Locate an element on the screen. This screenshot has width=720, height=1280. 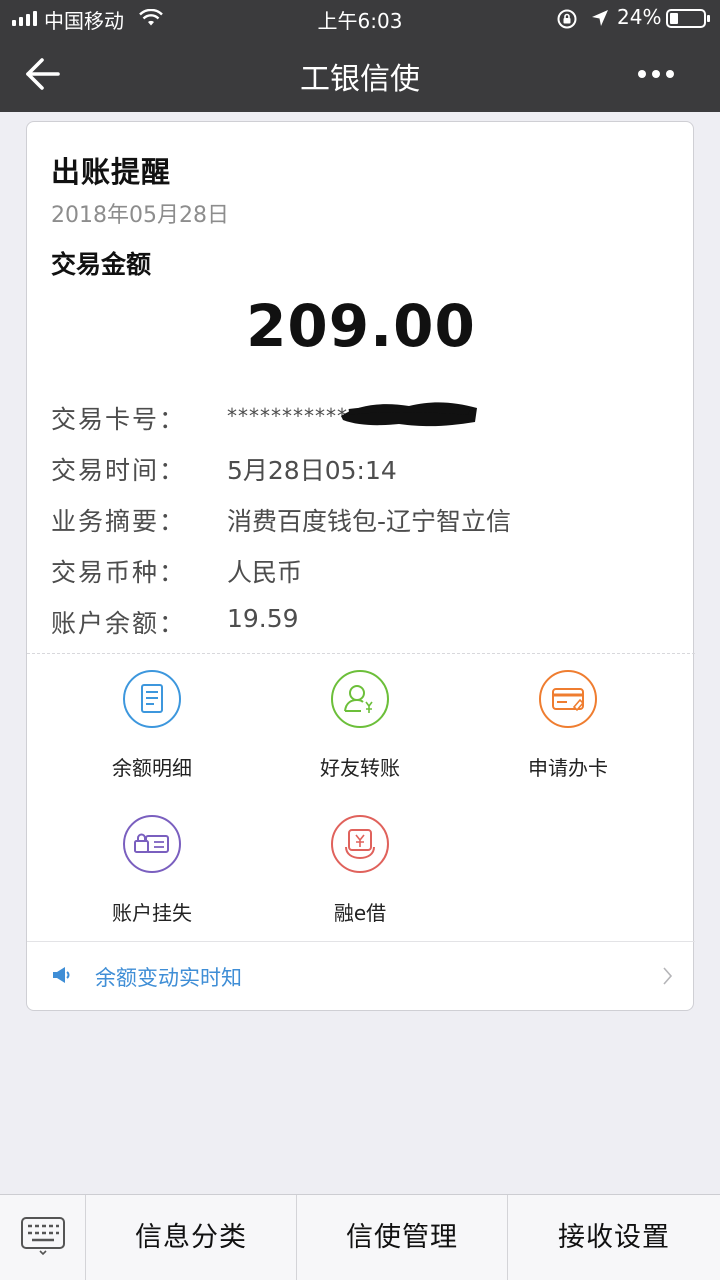
transaction-amount: 209.00 is located at coordinates (361, 326).